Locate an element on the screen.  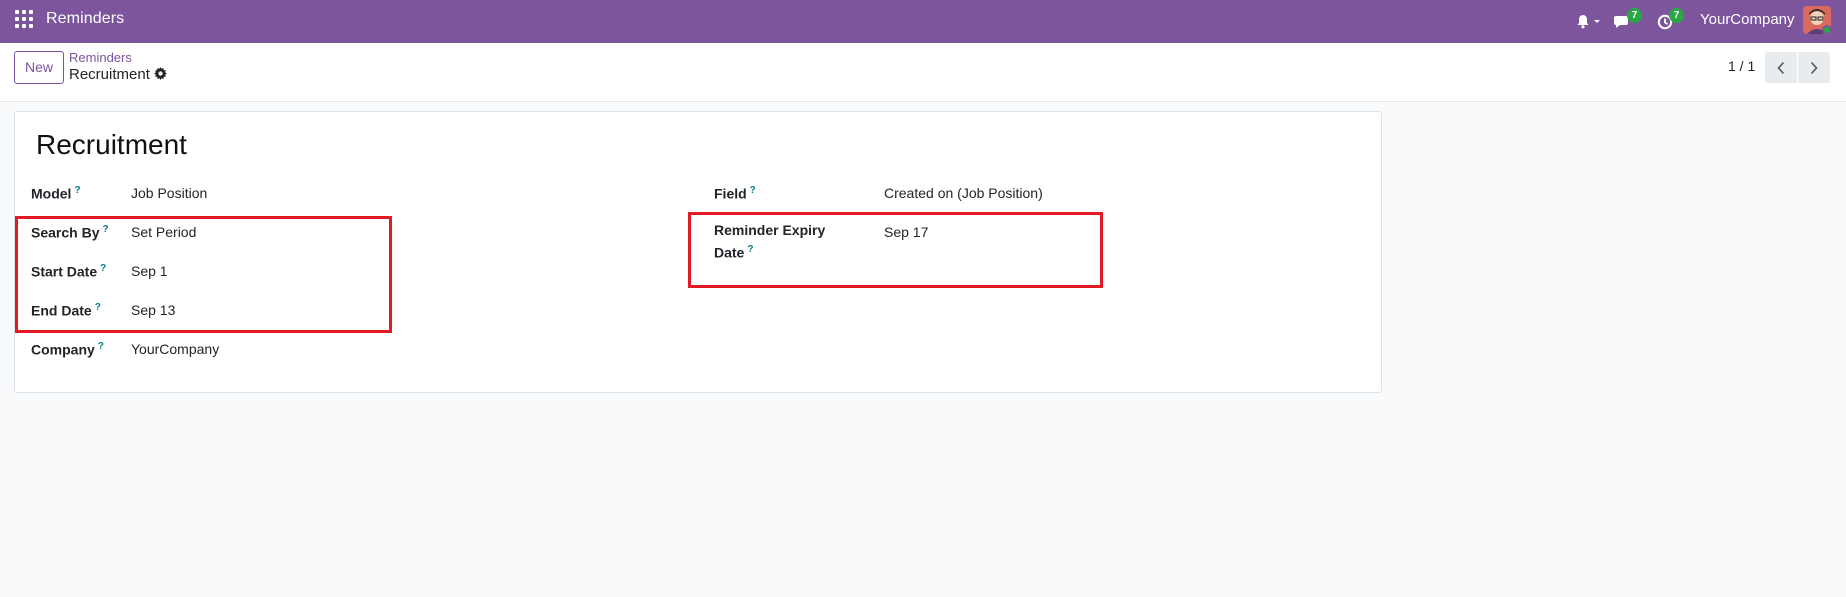
activities-badge: 7 is located at coordinates (1676, 15).